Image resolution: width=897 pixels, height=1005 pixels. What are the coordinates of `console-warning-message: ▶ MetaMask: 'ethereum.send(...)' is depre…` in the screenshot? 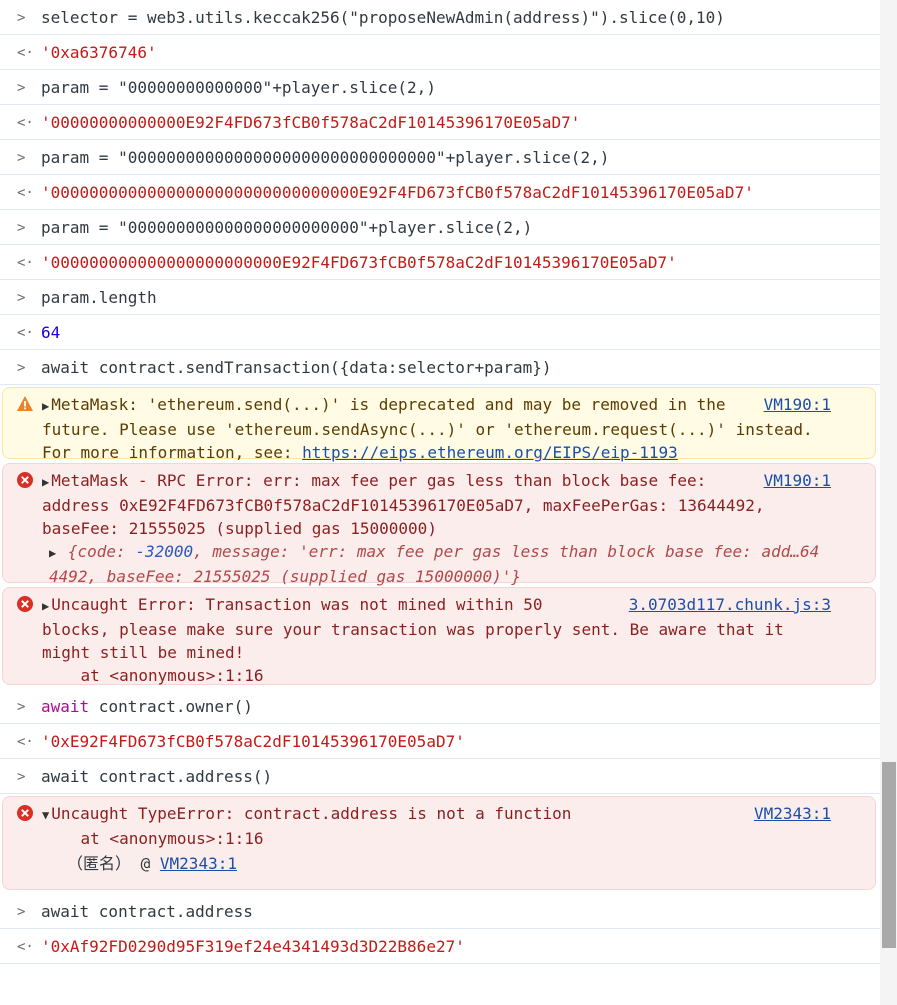 It's located at (439, 424).